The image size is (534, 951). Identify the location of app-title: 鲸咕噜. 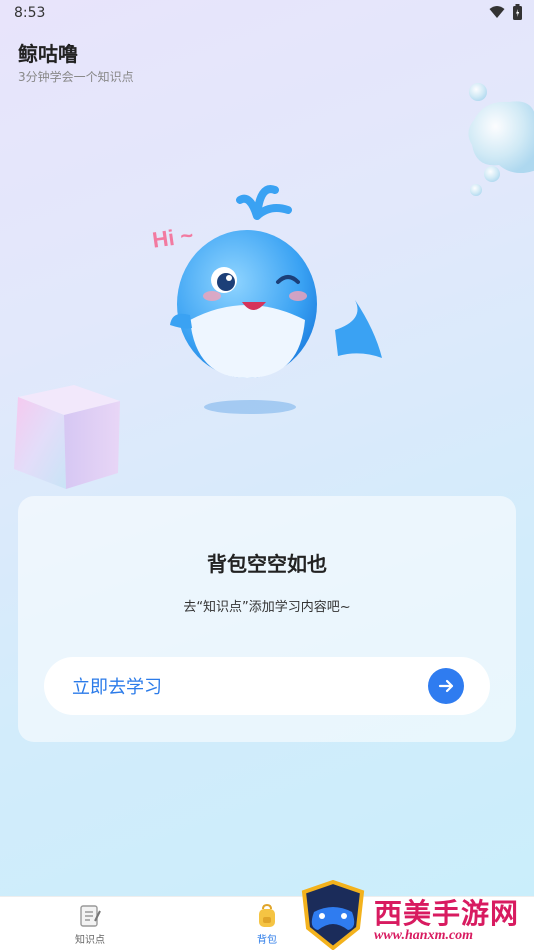
(48, 54).